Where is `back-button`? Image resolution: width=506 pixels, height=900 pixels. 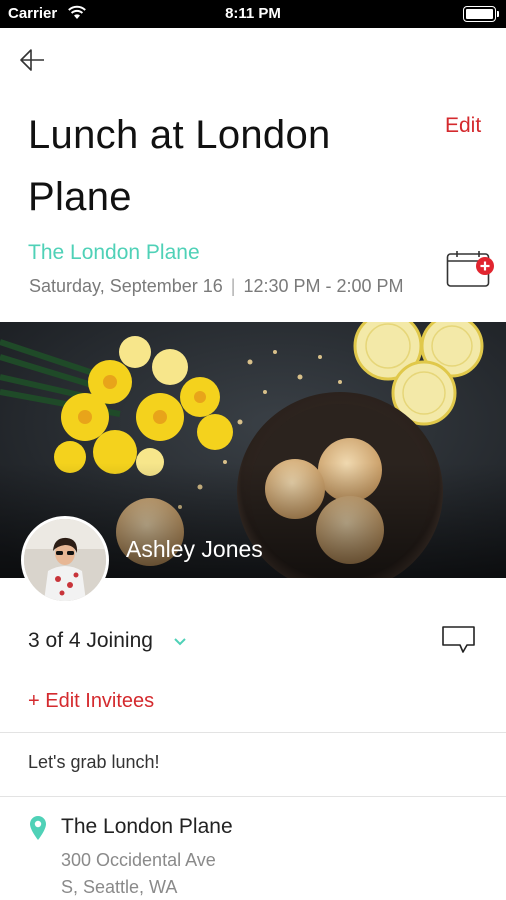
back-button is located at coordinates (33, 60).